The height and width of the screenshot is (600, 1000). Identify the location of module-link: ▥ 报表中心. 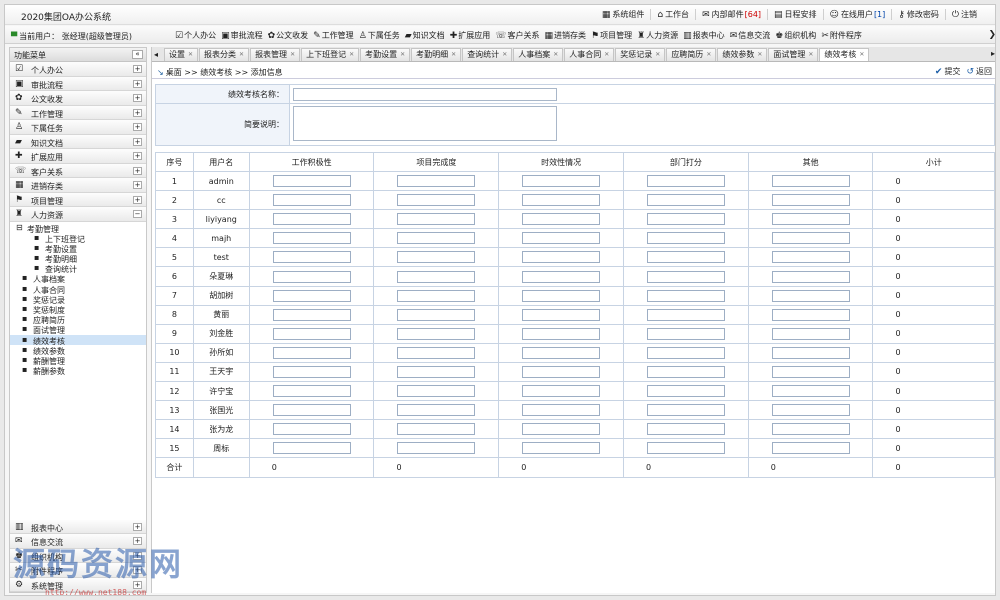
(704, 35).